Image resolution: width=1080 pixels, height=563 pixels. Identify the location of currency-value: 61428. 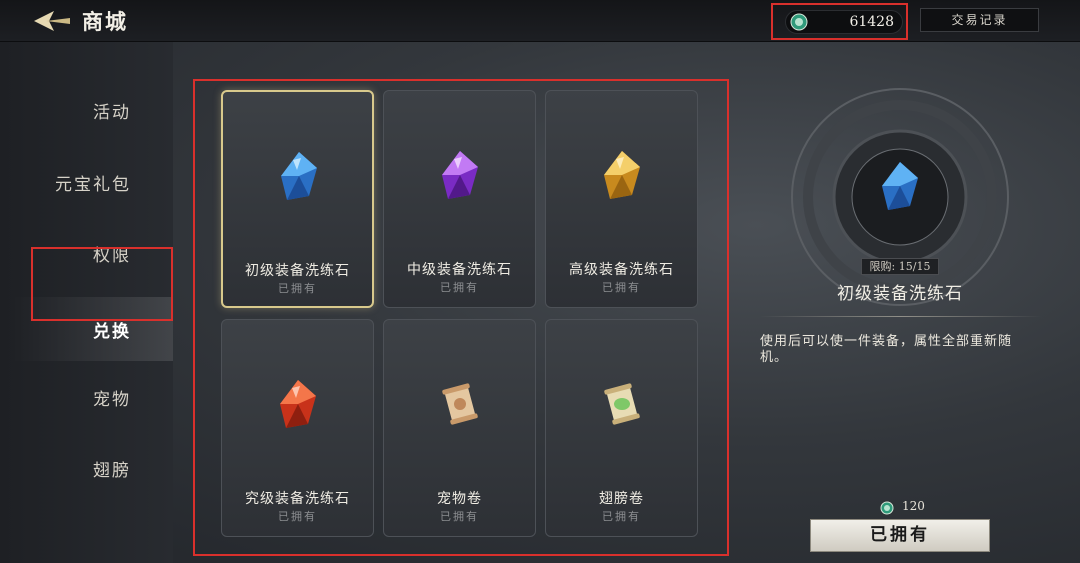
(871, 22).